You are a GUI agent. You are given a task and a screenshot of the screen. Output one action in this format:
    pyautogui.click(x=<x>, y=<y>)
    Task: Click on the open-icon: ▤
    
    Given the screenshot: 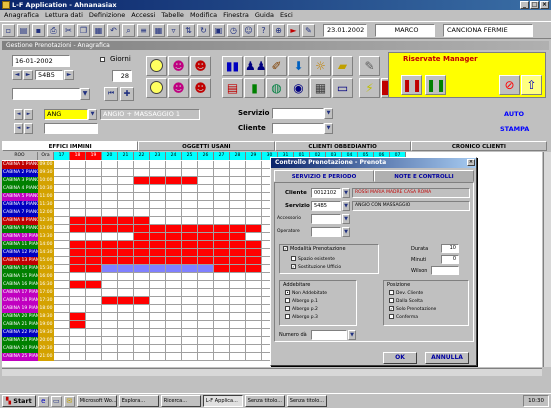 What is the action you would take?
    pyautogui.click(x=23, y=30)
    